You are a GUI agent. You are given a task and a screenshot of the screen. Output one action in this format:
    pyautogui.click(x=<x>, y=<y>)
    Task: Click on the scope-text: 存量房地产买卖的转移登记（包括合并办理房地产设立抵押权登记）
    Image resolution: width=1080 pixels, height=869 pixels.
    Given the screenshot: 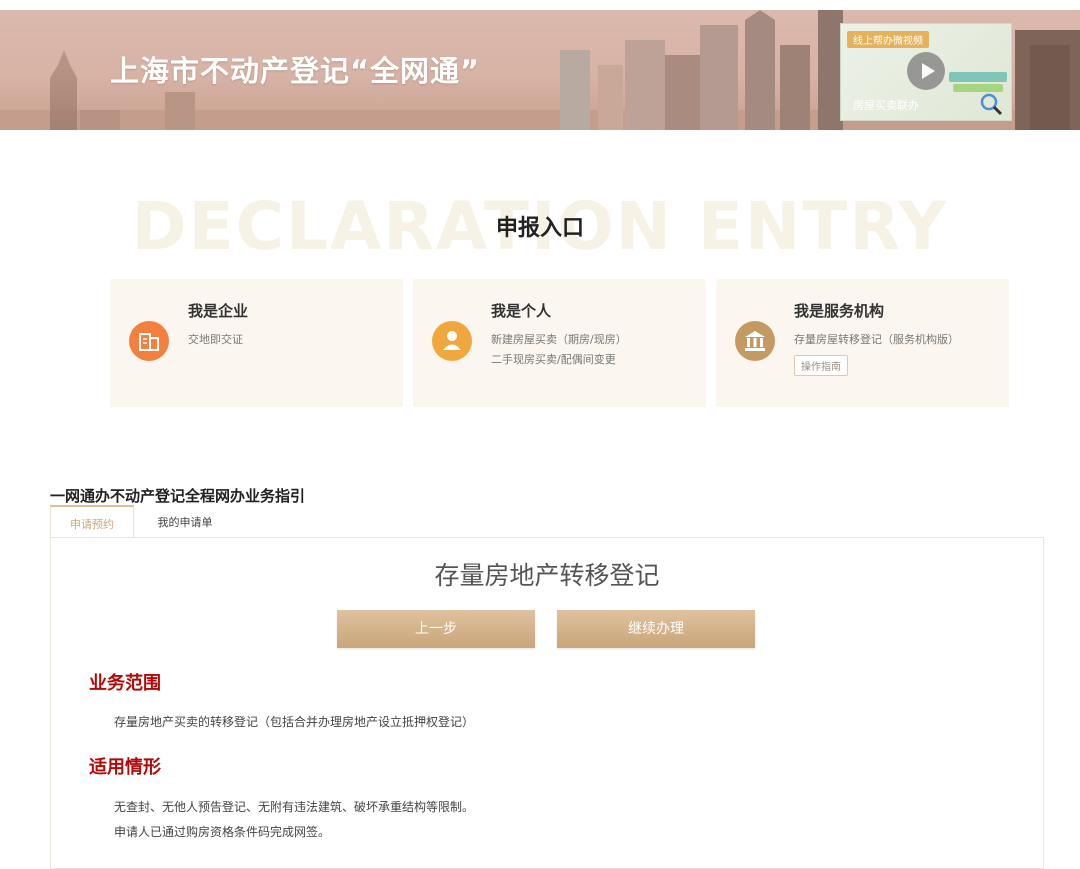 What is the action you would take?
    pyautogui.click(x=294, y=722)
    